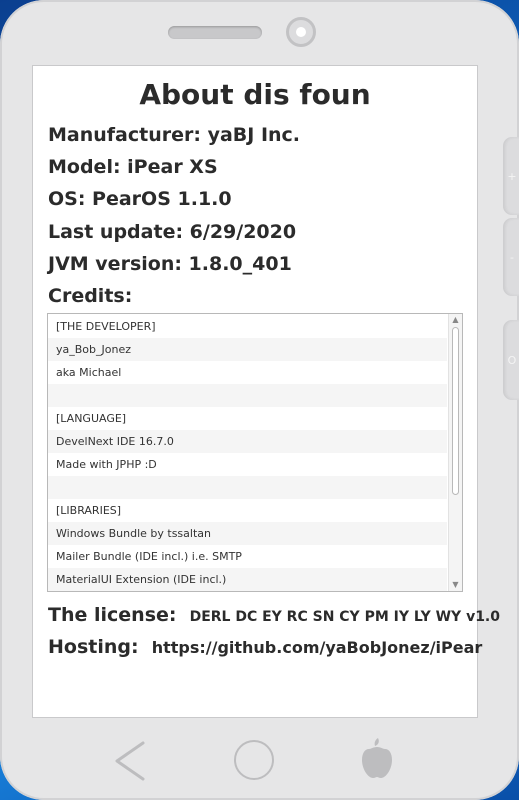 This screenshot has height=800, width=519. I want to click on volume-down-button: -, so click(511, 257).